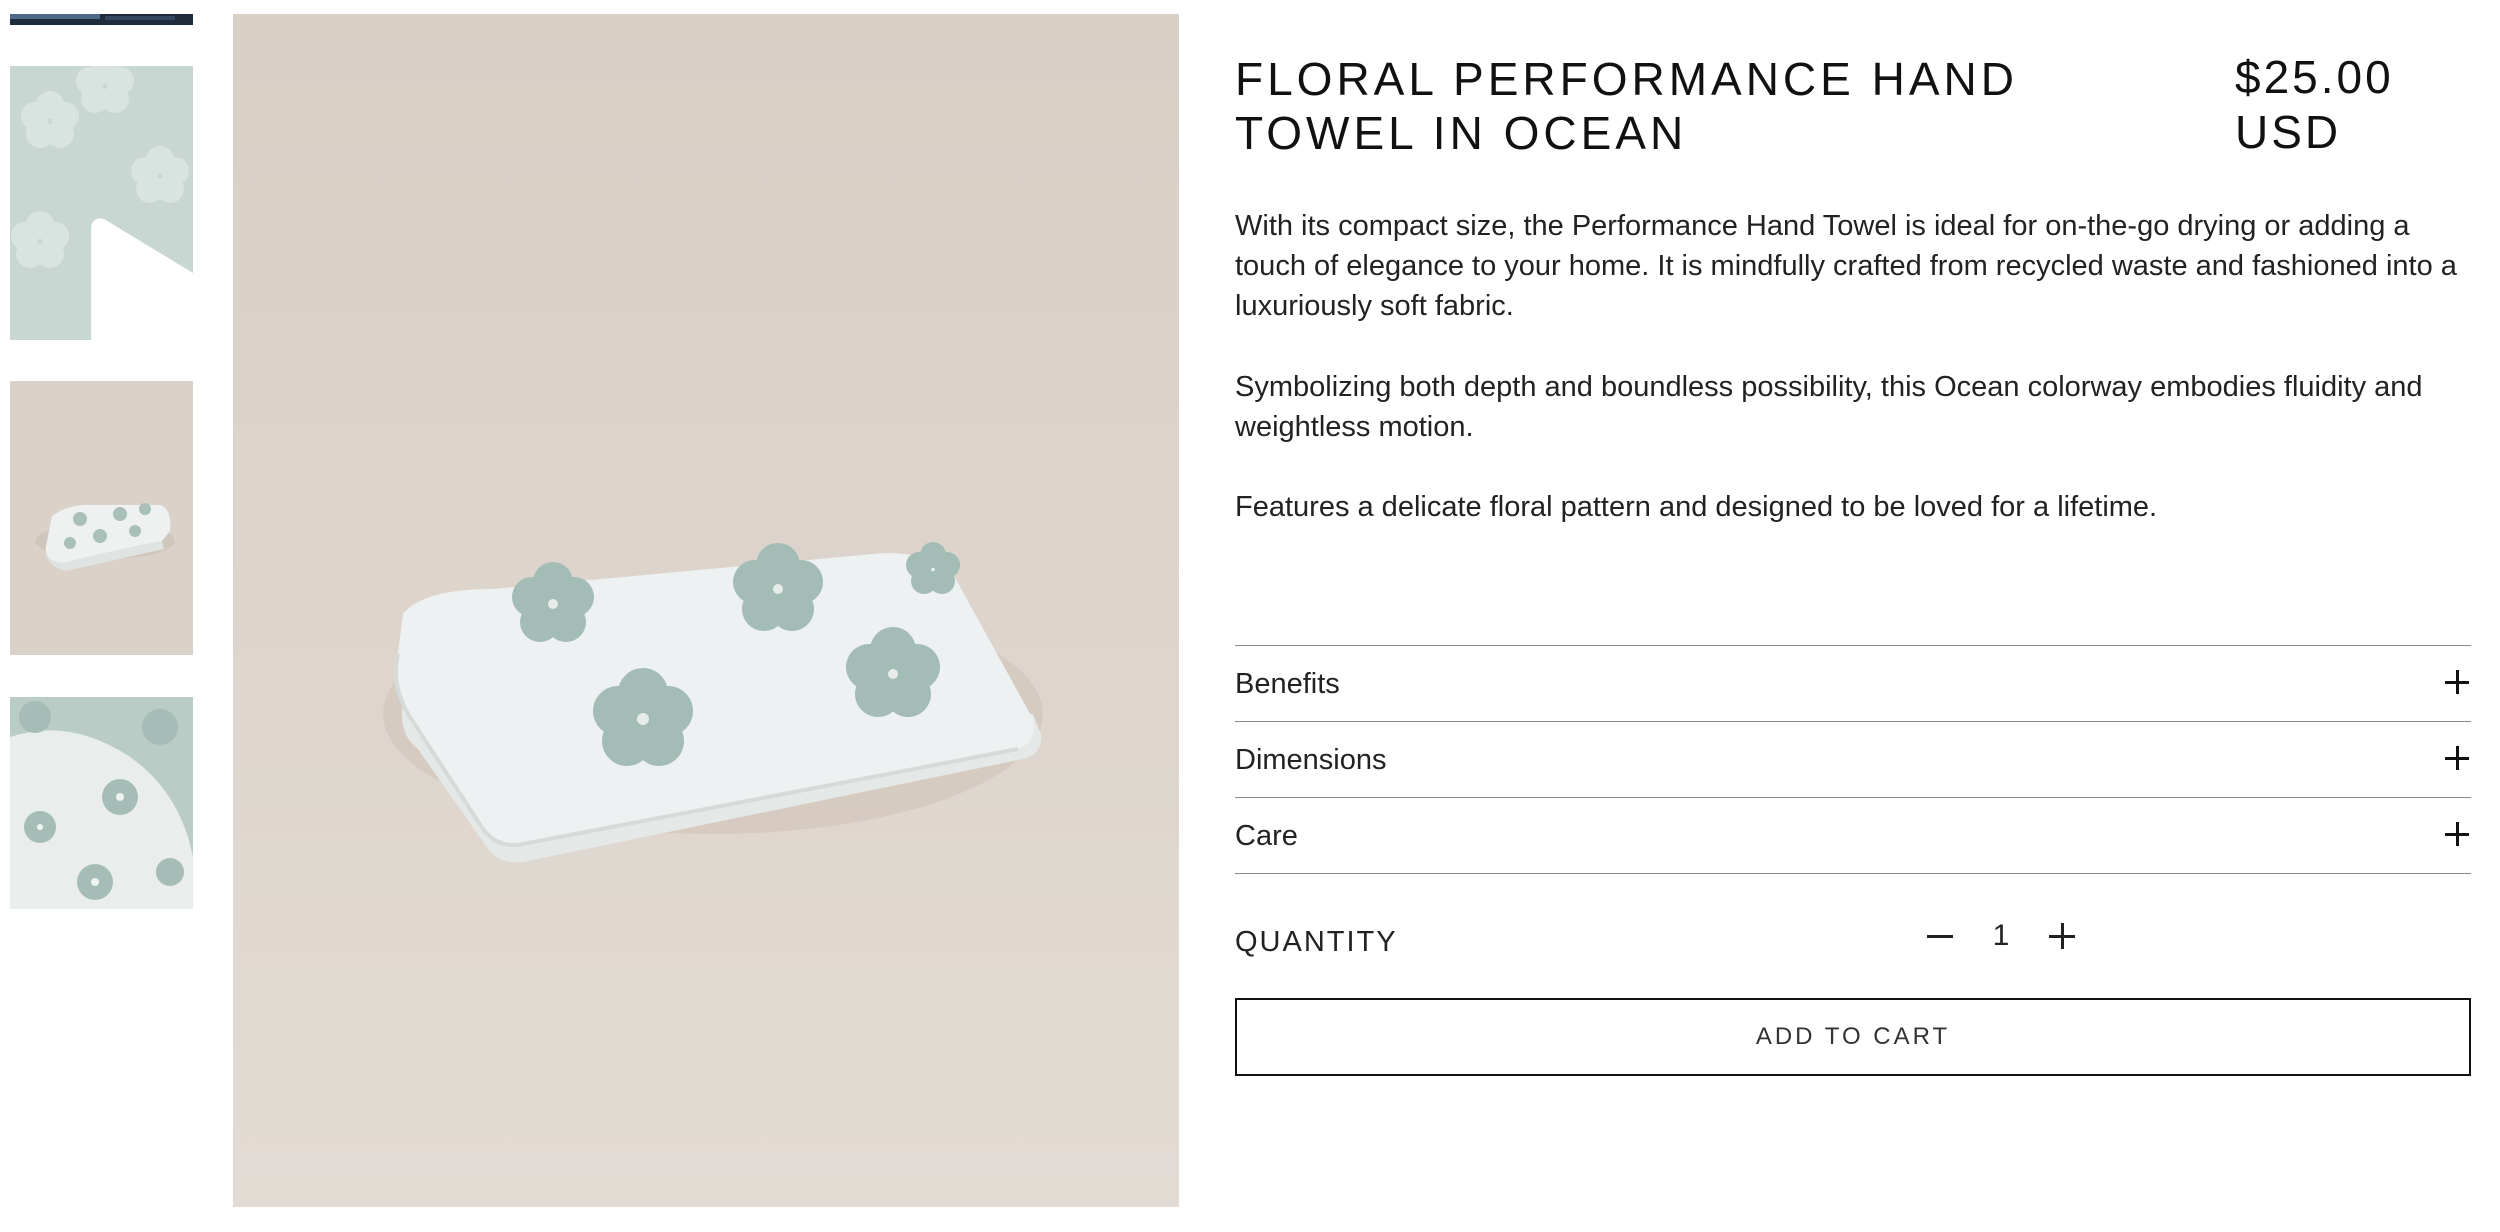  What do you see at coordinates (1266, 836) in the screenshot?
I see `accordion-label-care: Care` at bounding box center [1266, 836].